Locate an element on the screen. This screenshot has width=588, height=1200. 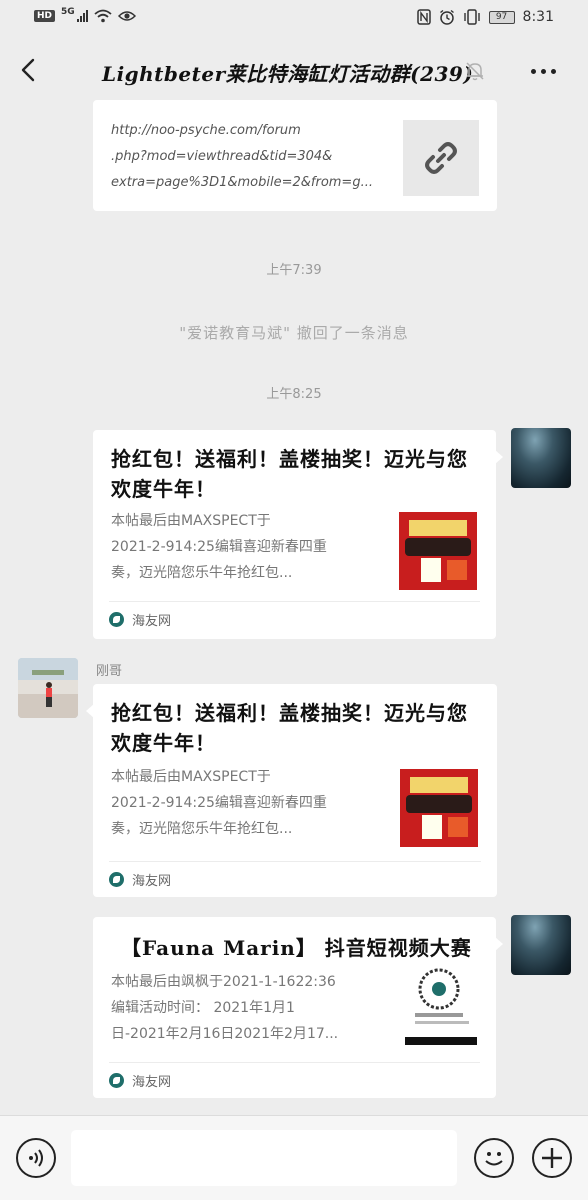
signal-icon is located at coordinates (82, 16).